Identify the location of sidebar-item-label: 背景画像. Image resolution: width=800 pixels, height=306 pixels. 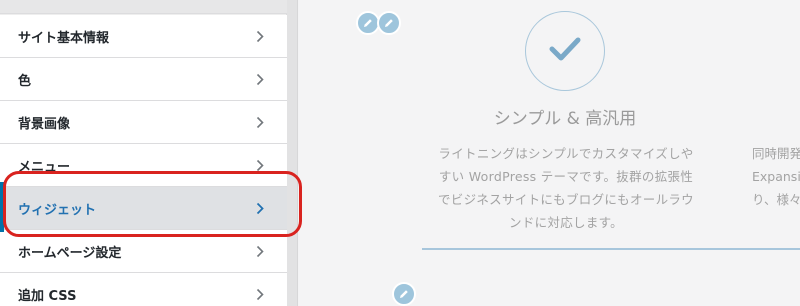
(44, 124).